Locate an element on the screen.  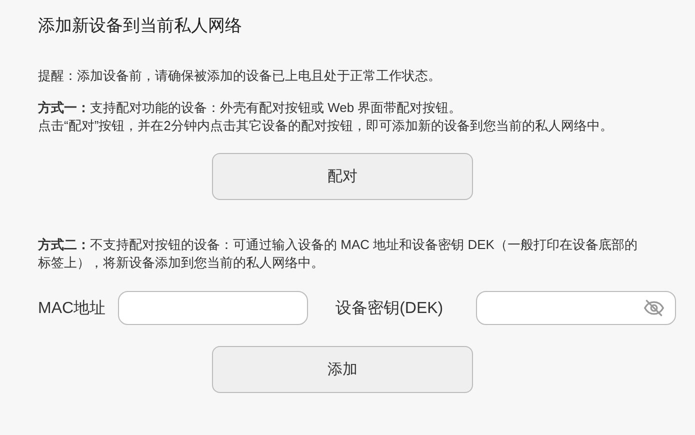
method-two-text: 方式二：不支持配对按钮的设备：可通过输入设备的 MAC 地址和设备密钥 DEK（一般打印在设备底部的标签上），将新设备添加到您当前的私人网络中。 is located at coordinates (338, 254).